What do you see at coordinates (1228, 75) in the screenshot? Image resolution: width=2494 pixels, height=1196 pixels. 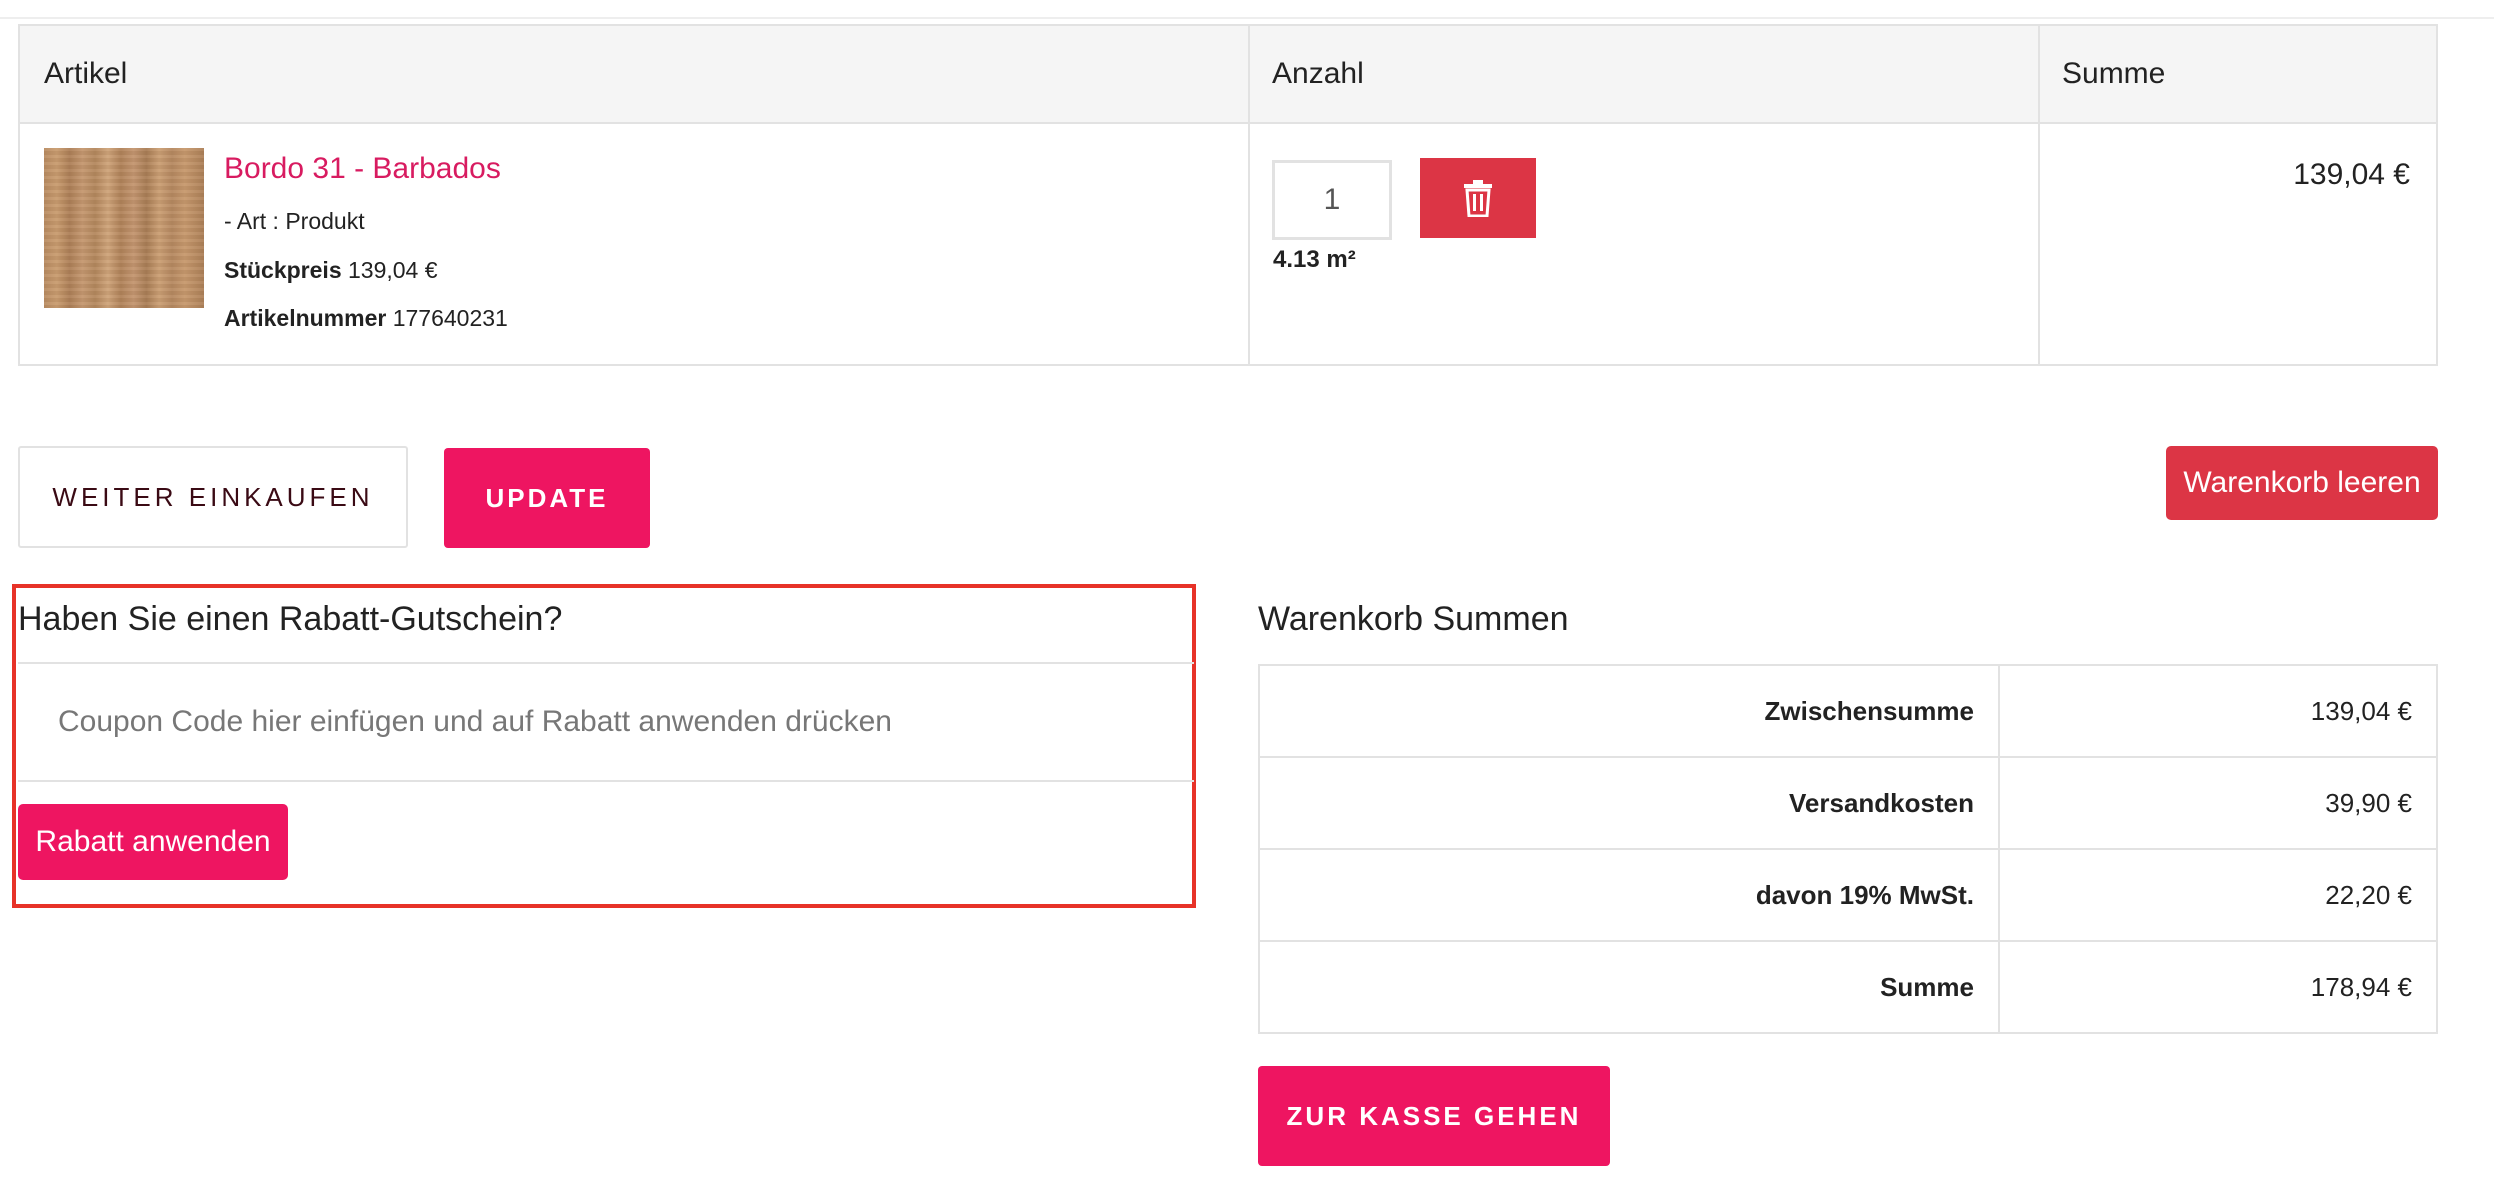 I see `cart-table-header: Artikel Anzahl Summe` at bounding box center [1228, 75].